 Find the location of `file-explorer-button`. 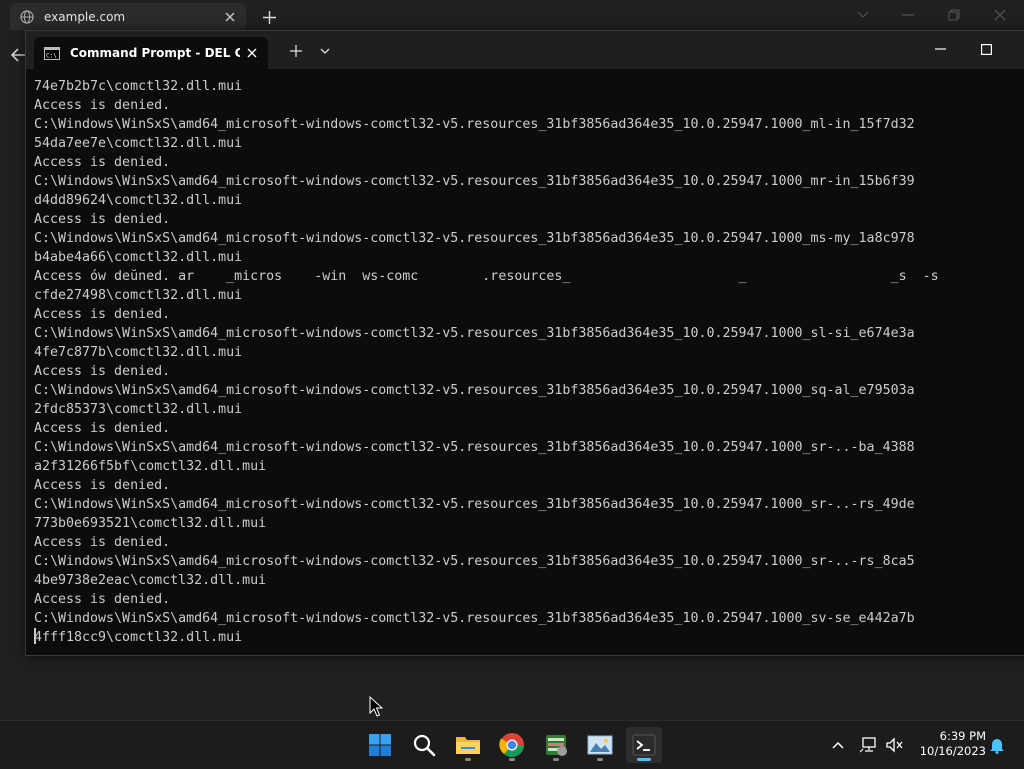

file-explorer-button is located at coordinates (468, 745).